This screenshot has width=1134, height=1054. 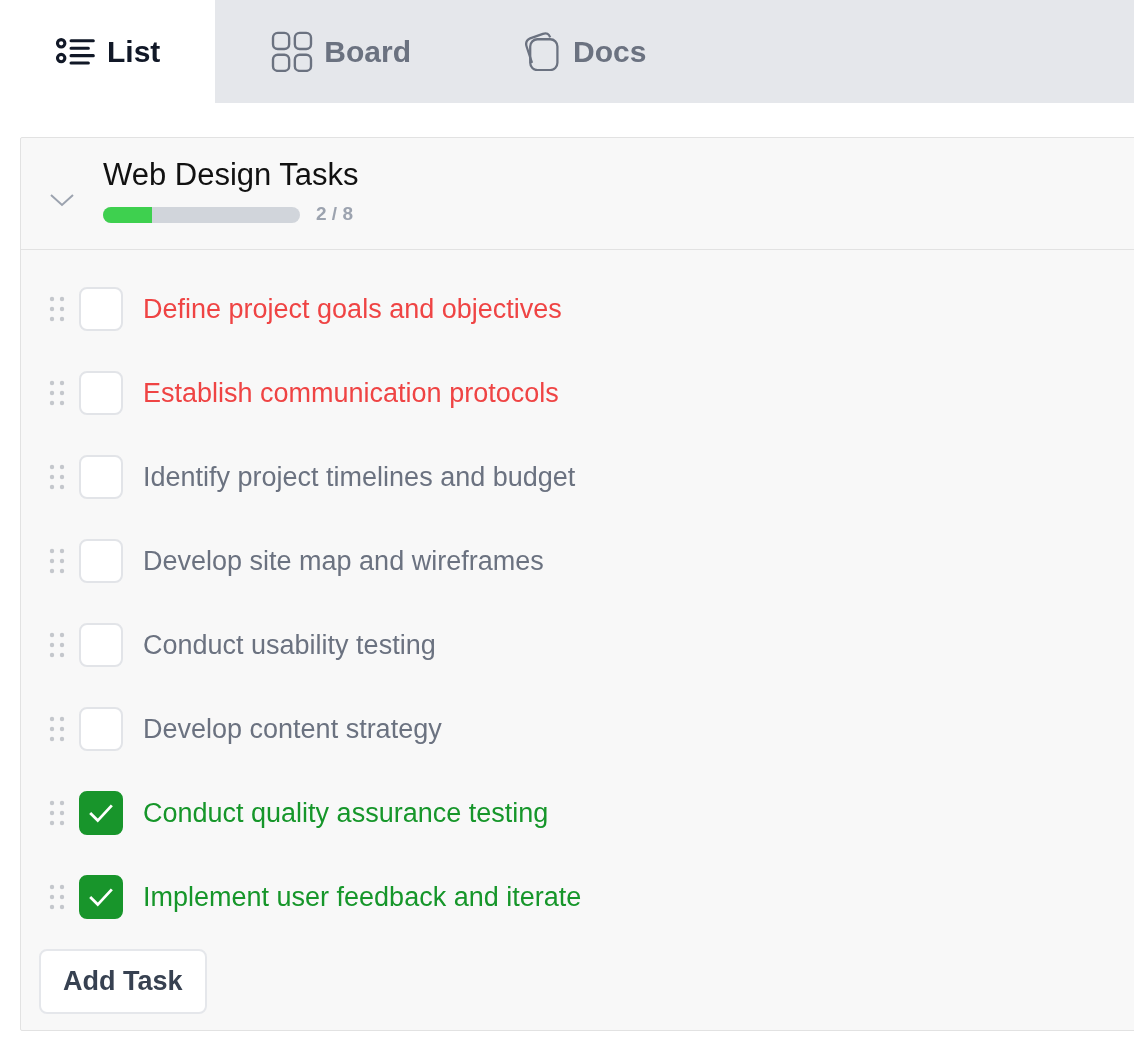 I want to click on grid-icon, so click(x=292, y=51).